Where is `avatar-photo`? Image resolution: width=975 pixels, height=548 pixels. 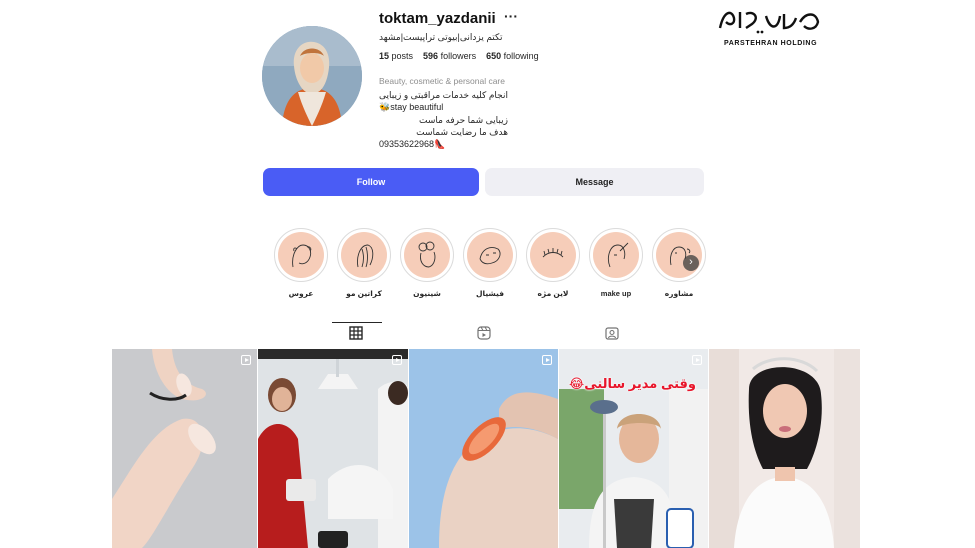 avatar-photo is located at coordinates (312, 76).